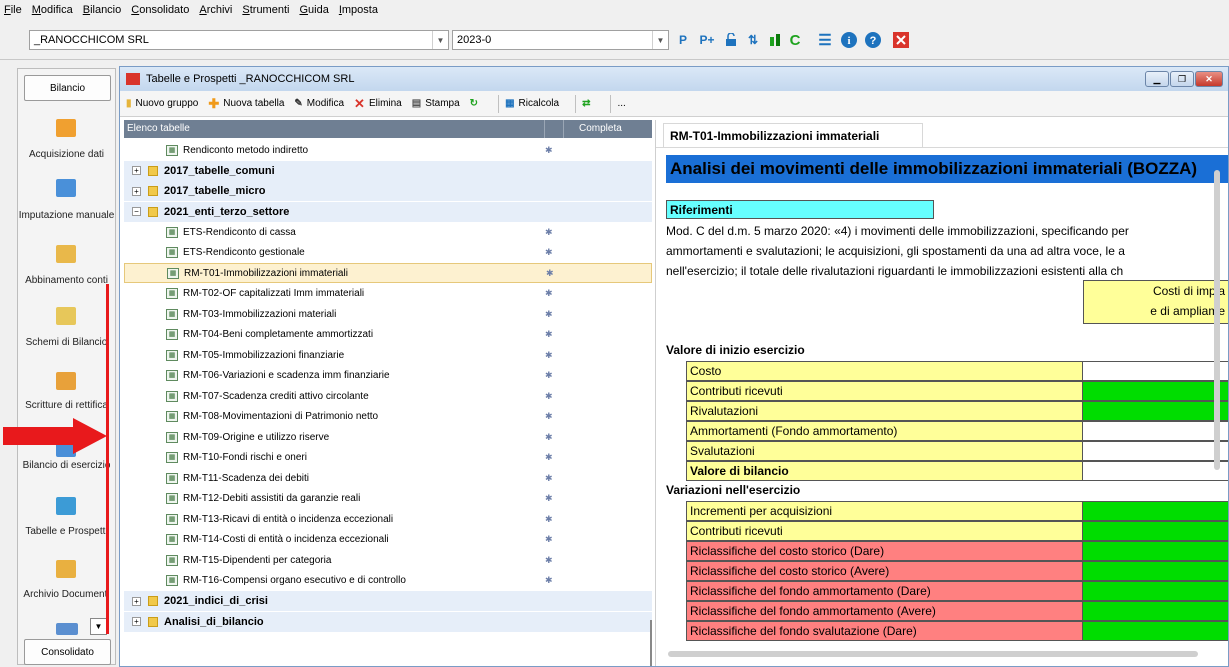  Describe the element at coordinates (388, 437) in the screenshot. I see `tree-item: ▦ RM-T09-Origine e utilizzo riserve ✱` at that location.